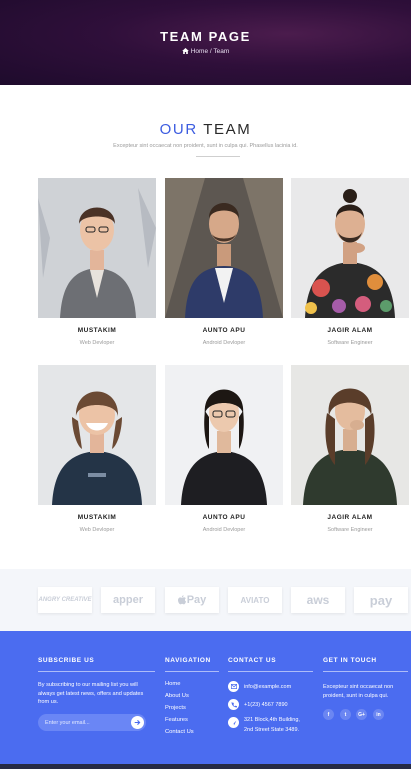 The width and height of the screenshot is (411, 769). Describe the element at coordinates (188, 660) in the screenshot. I see `footer-navigation-title: NAVIGATION` at that location.